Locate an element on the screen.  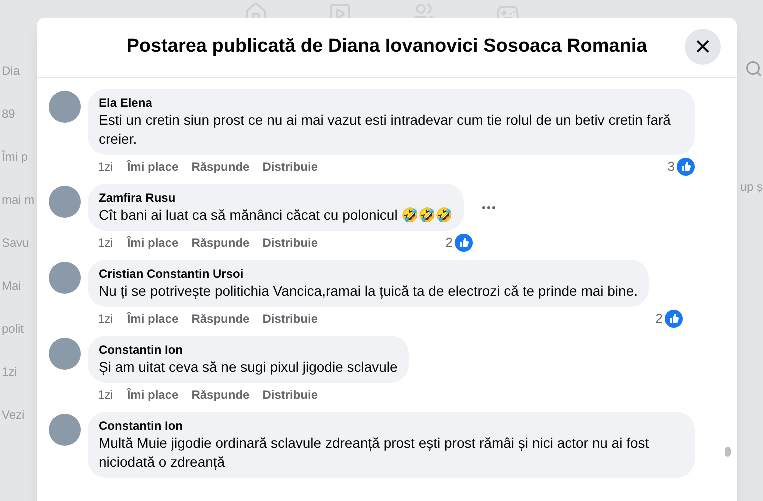
background-text: polit is located at coordinates (13, 329).